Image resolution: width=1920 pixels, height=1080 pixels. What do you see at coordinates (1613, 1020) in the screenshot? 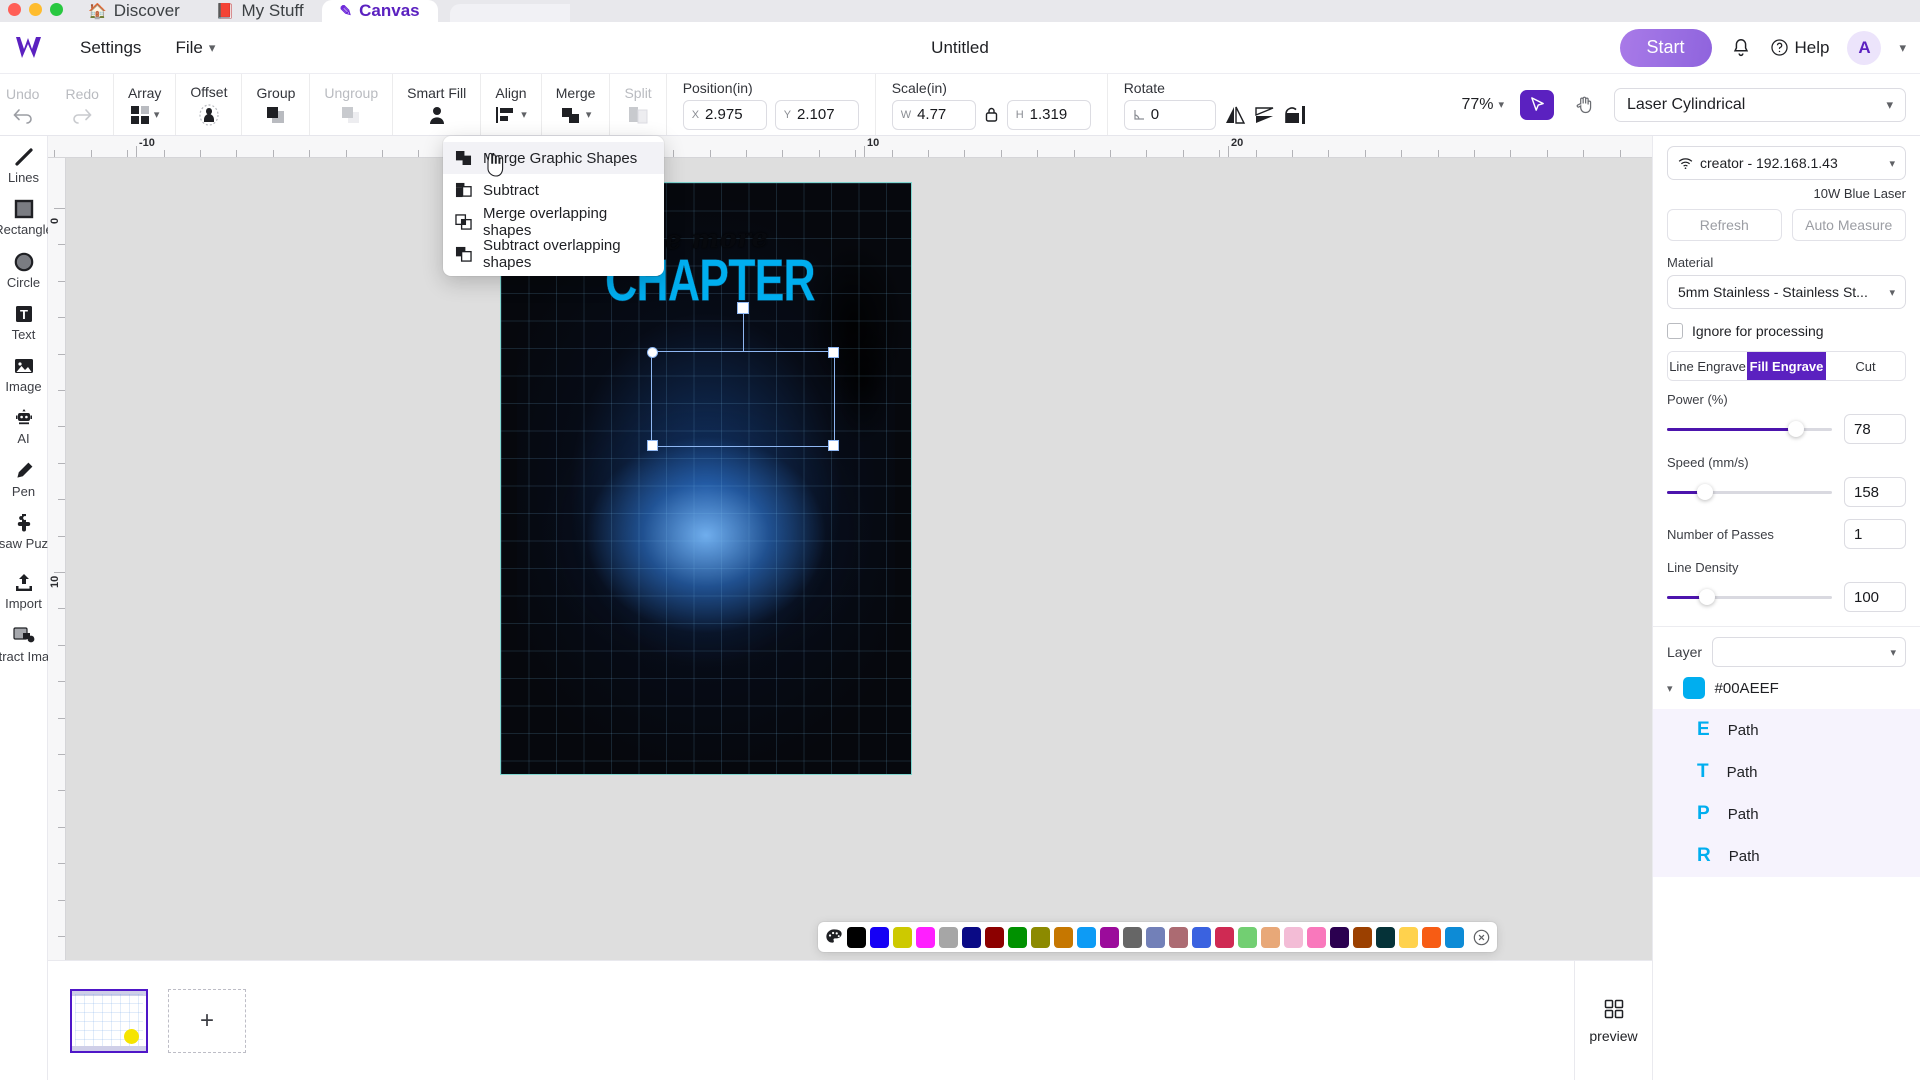
I see `preview-button: preview` at bounding box center [1613, 1020].